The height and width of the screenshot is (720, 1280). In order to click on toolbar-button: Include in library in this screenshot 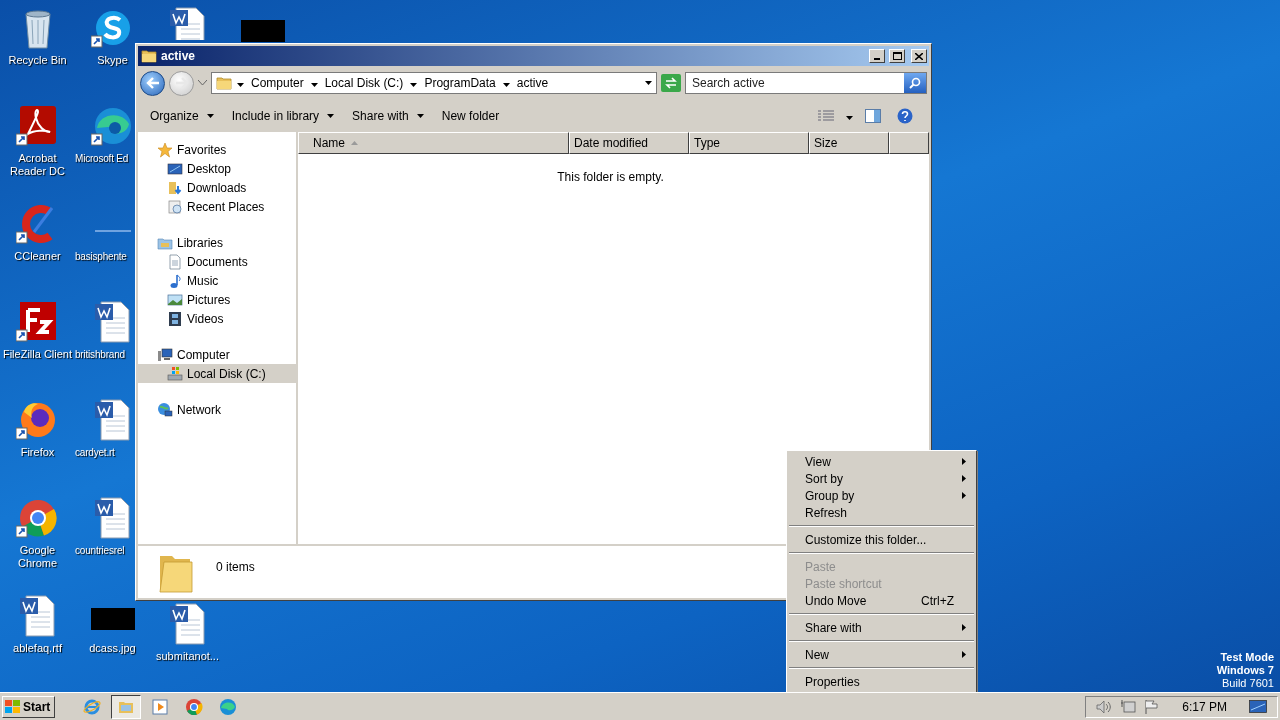, I will do `click(283, 116)`.